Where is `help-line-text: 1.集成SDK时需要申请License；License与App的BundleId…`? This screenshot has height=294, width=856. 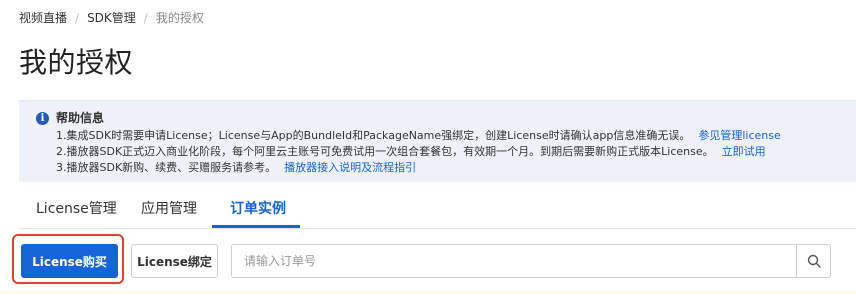 help-line-text: 1.集成SDK时需要申请License；License与App的BundleId… is located at coordinates (373, 135).